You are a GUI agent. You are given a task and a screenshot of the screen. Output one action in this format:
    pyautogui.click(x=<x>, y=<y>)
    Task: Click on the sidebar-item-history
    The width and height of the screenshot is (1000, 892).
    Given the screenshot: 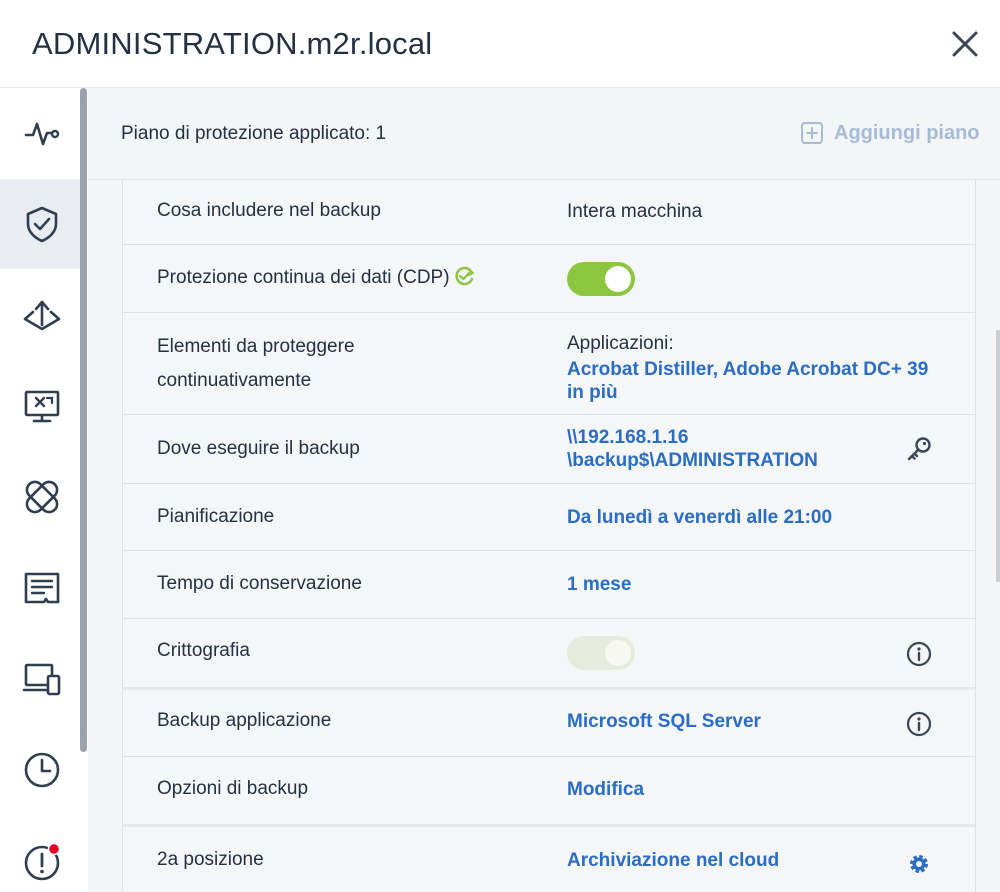 What is the action you would take?
    pyautogui.click(x=42, y=770)
    